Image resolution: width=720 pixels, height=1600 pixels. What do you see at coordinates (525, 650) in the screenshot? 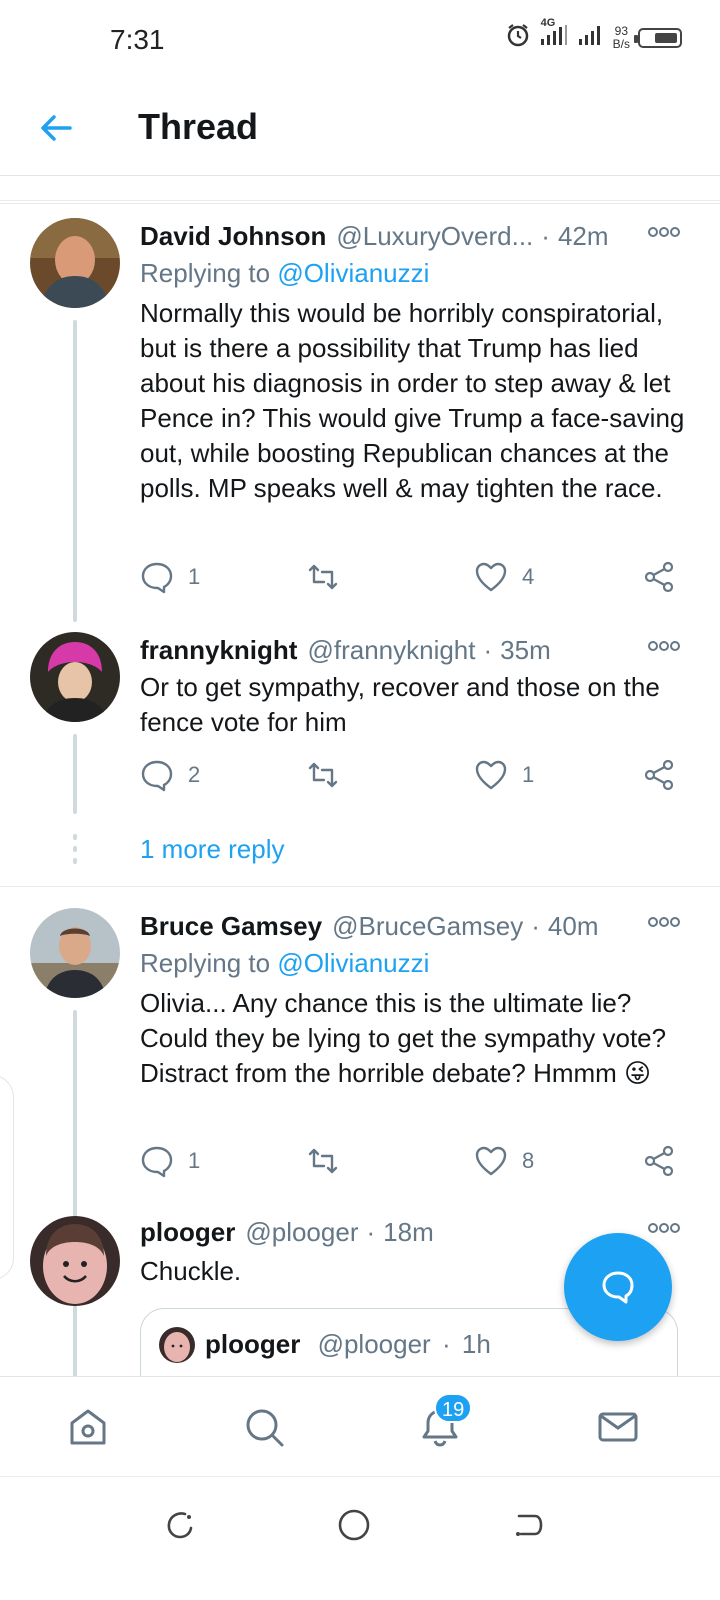
I see `timestamp: 35m` at bounding box center [525, 650].